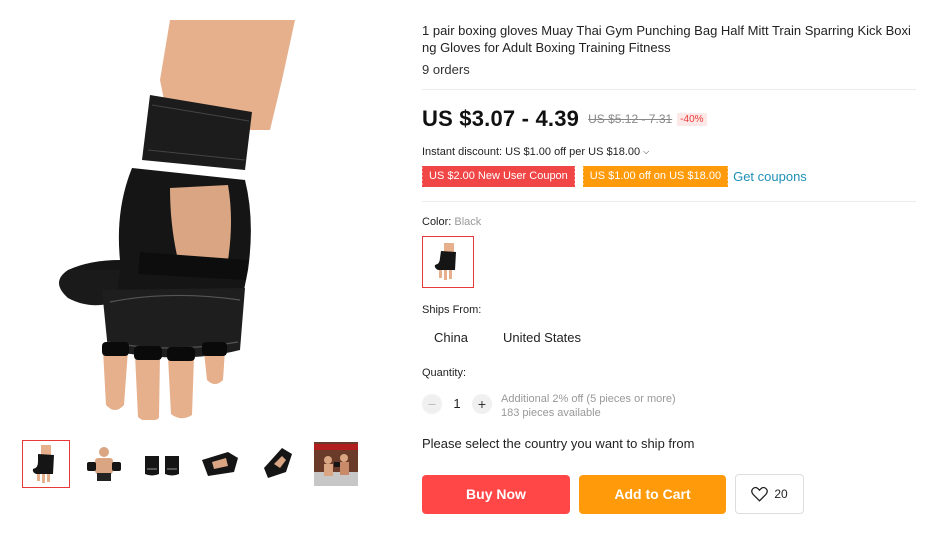 The width and height of the screenshot is (932, 540). I want to click on glove-swatch-icon, so click(445, 261).